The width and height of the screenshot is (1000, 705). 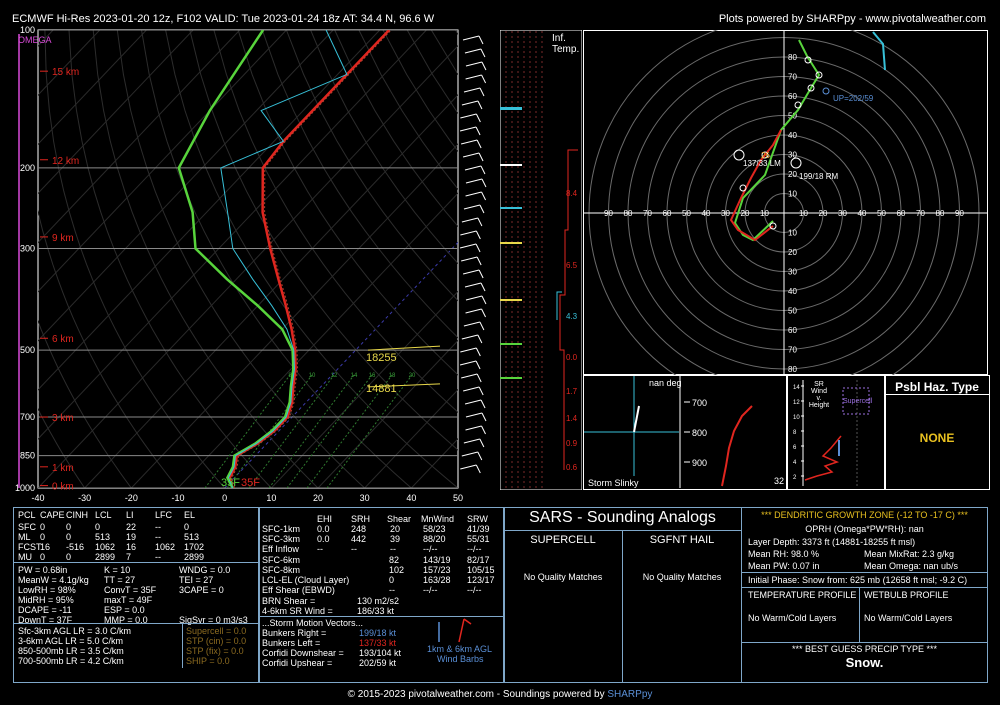 What do you see at coordinates (437, 570) in the screenshot?
I see `kinematic-cell: 157/23` at bounding box center [437, 570].